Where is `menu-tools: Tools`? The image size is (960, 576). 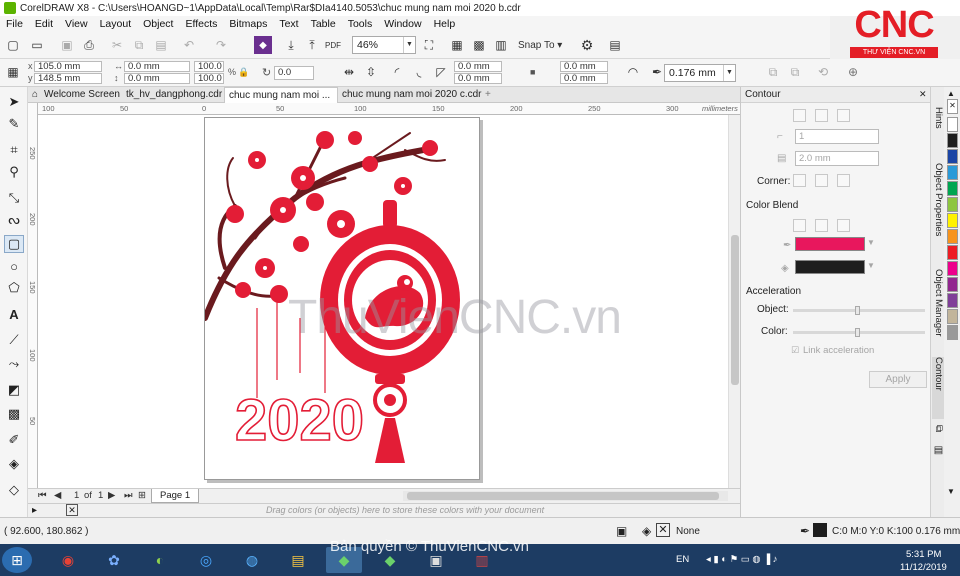
menu-tools: Tools is located at coordinates (360, 24).